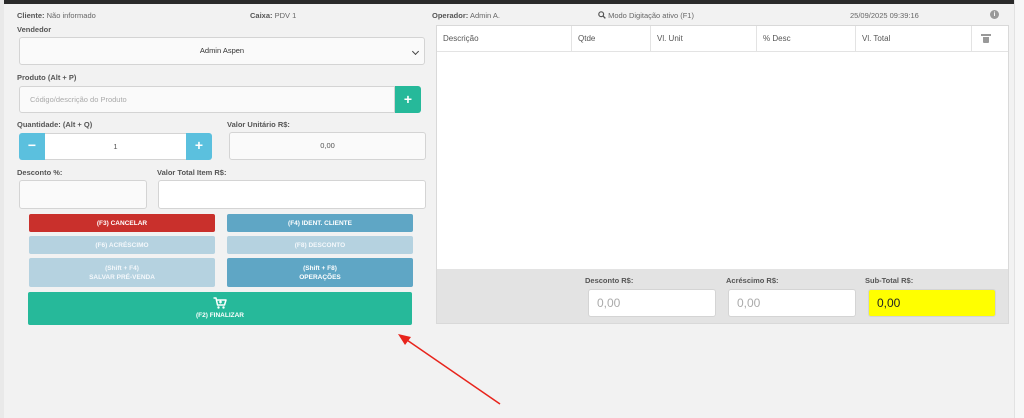  Describe the element at coordinates (449, 369) in the screenshot. I see `annotation-arrow` at that location.